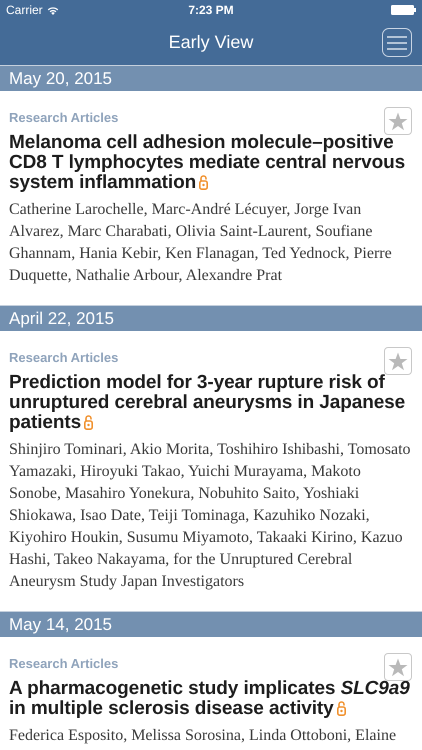 This screenshot has width=422, height=750. Describe the element at coordinates (211, 42) in the screenshot. I see `screen-title: Early View` at that location.